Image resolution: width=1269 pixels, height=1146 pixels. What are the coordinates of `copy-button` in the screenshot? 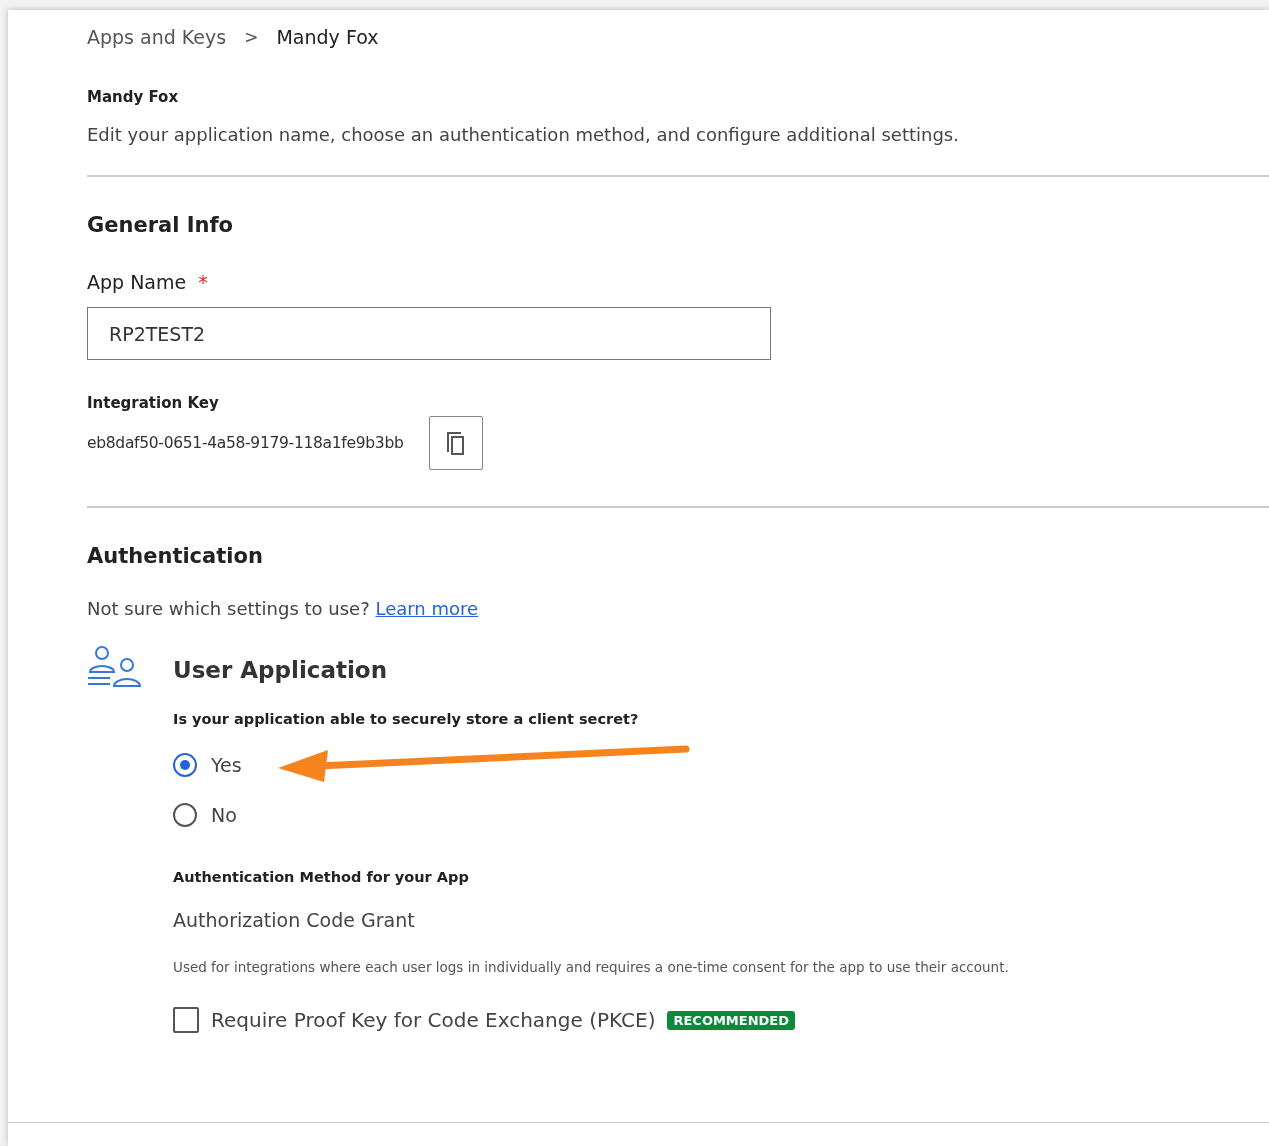 It's located at (456, 443).